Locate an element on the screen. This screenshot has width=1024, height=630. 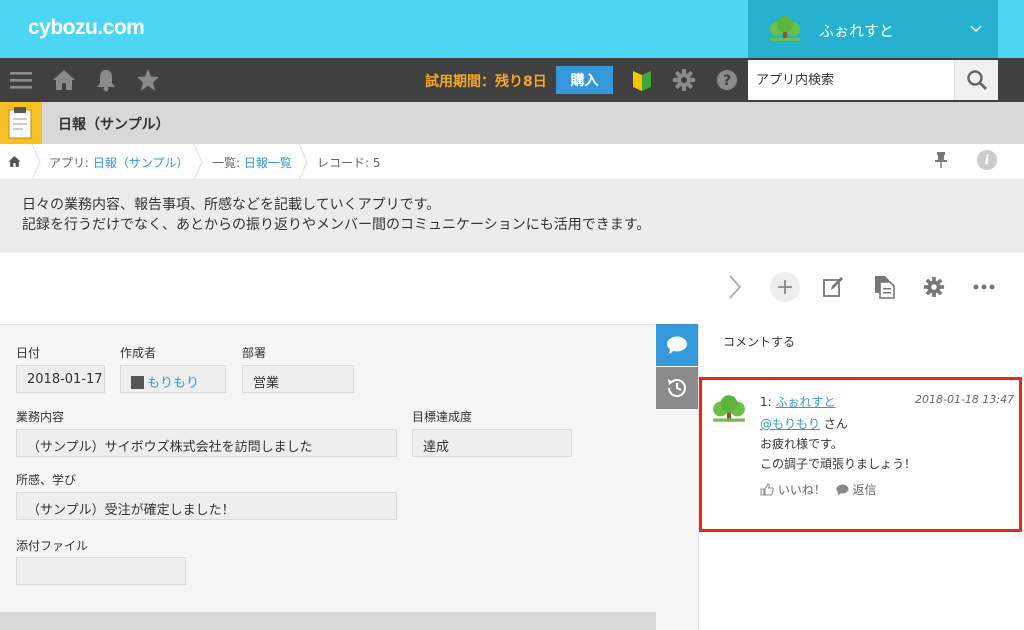
comment-number: 1: is located at coordinates (768, 402).